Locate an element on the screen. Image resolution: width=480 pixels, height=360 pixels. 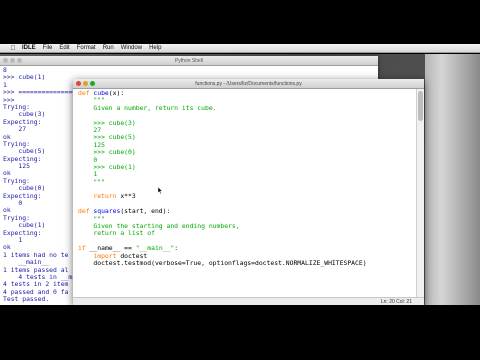
shell-titlebar: Python Shell is located at coordinates (189, 61).